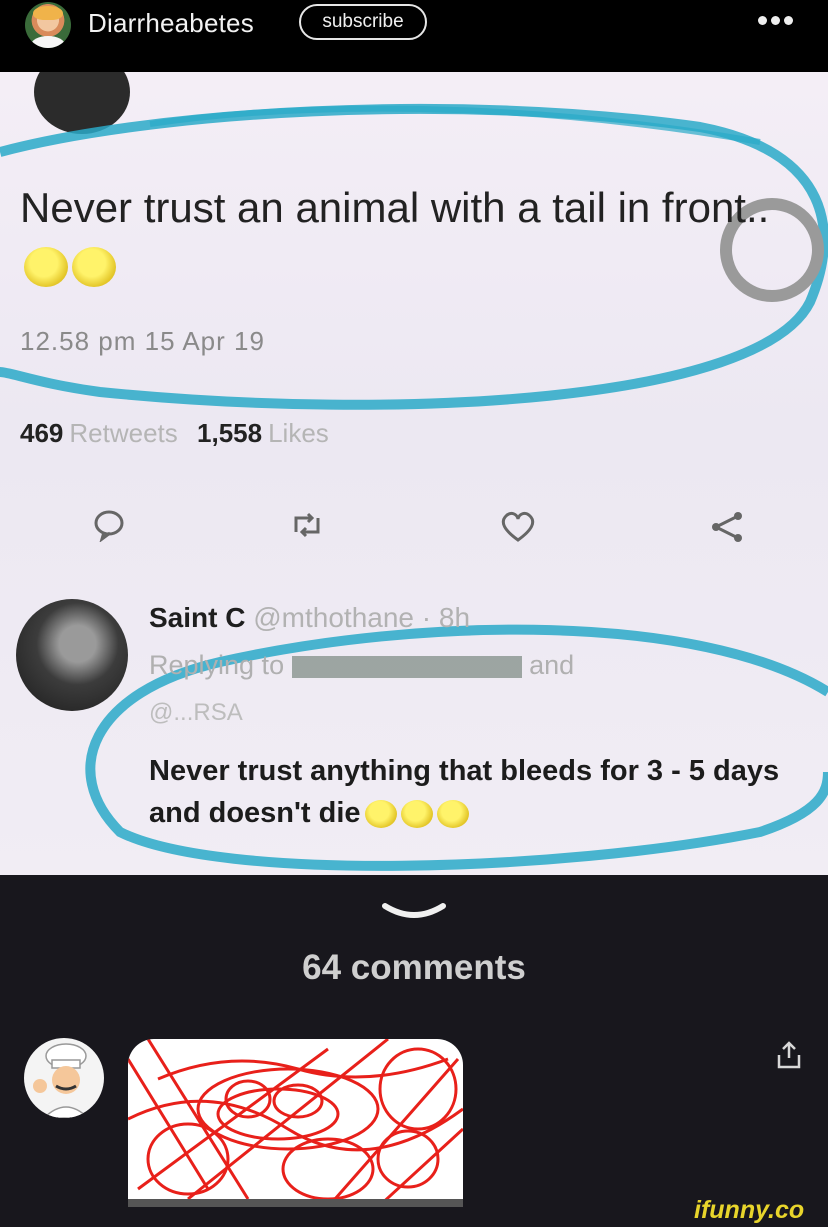 Image resolution: width=828 pixels, height=1227 pixels. What do you see at coordinates (72, 655) in the screenshot?
I see `reply-avatar` at bounding box center [72, 655].